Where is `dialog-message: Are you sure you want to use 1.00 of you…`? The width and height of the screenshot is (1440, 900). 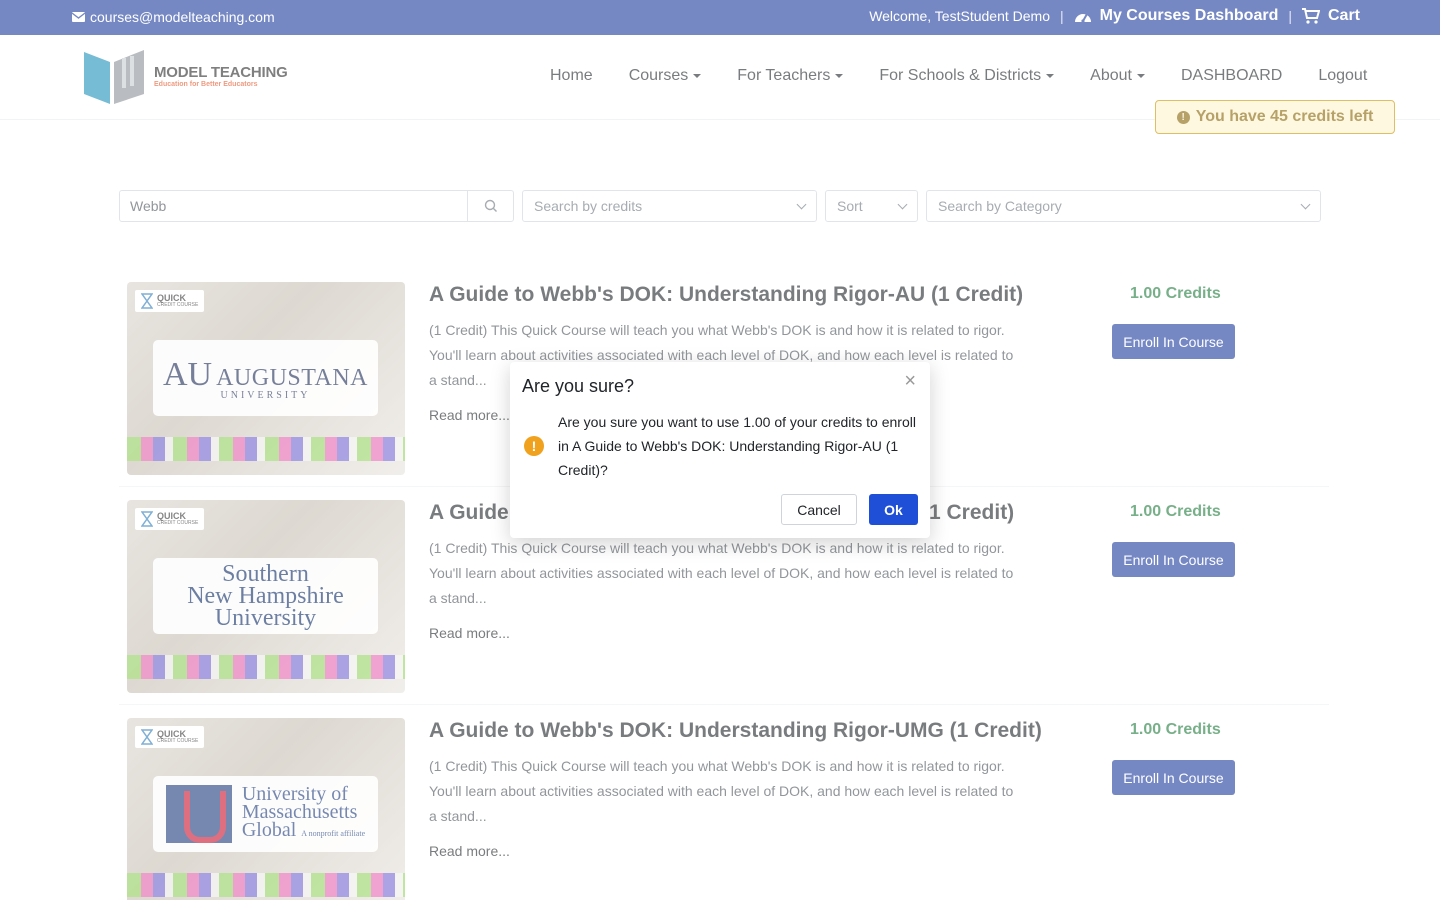
dialog-message: Are you sure you want to use 1.00 of you… is located at coordinates (737, 446).